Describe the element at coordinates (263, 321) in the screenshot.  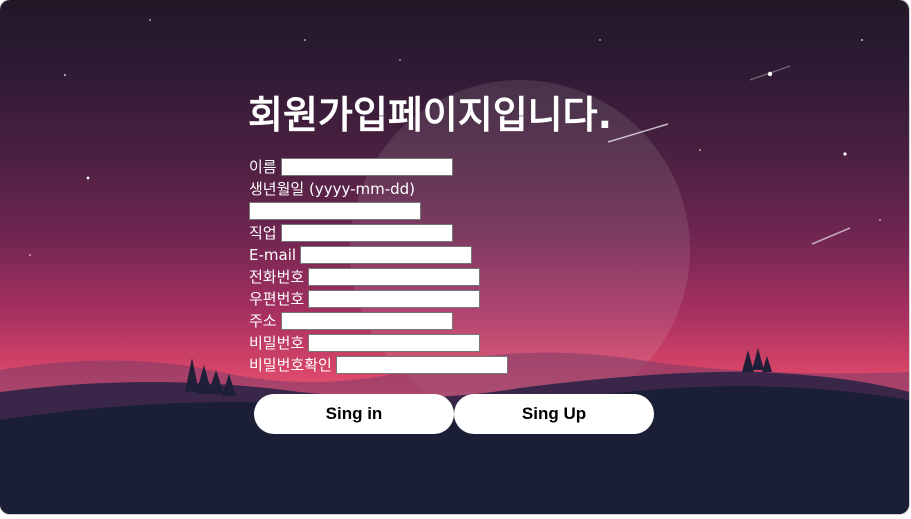
I see `address-label: 주소` at that location.